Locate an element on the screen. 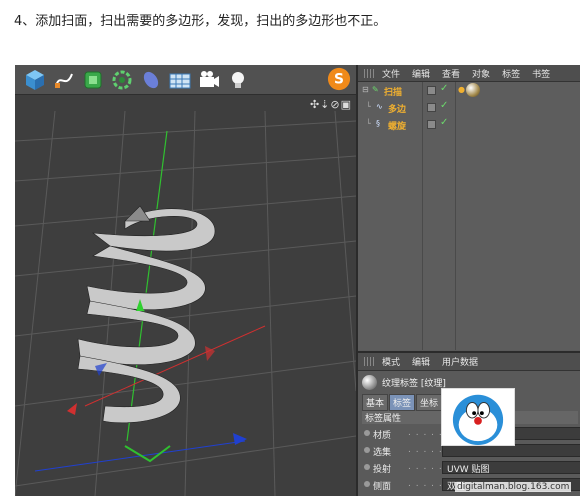 This screenshot has height=496, width=580. tag-title: 纹理标签 [纹理] is located at coordinates (404, 382).